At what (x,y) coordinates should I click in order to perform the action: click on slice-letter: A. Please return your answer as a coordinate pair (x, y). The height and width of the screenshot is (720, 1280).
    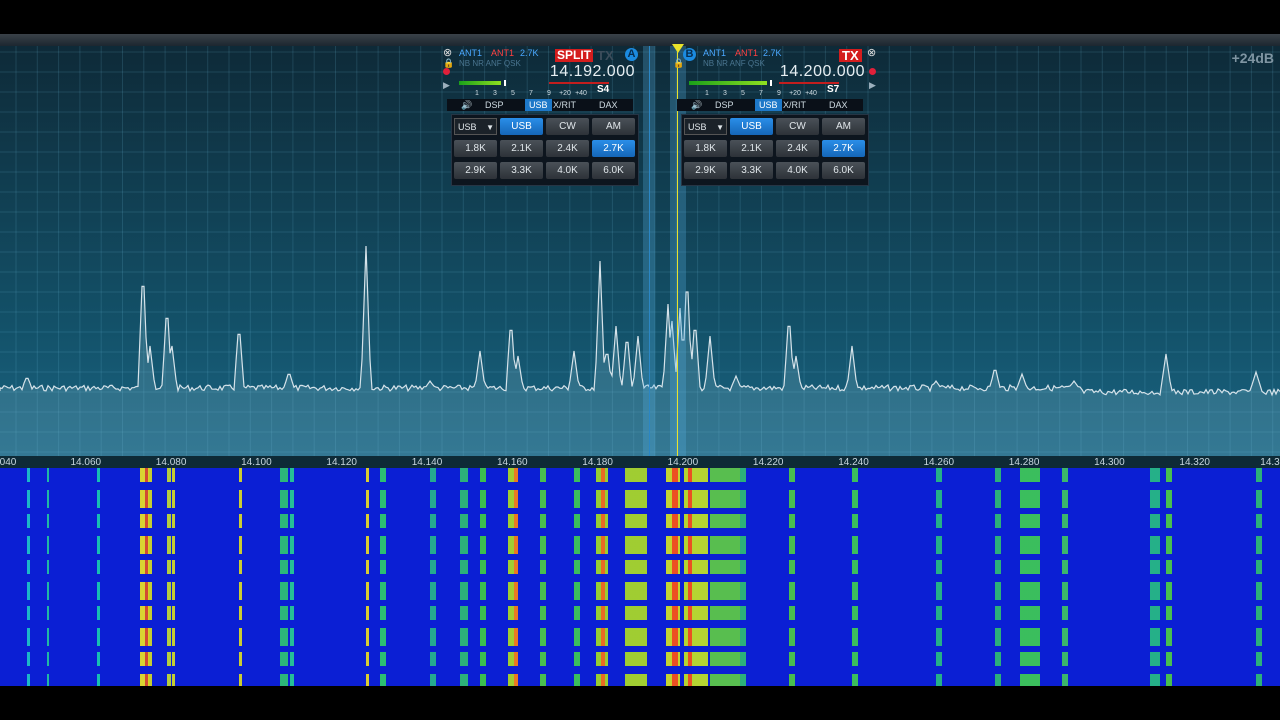
    Looking at the image, I should click on (631, 54).